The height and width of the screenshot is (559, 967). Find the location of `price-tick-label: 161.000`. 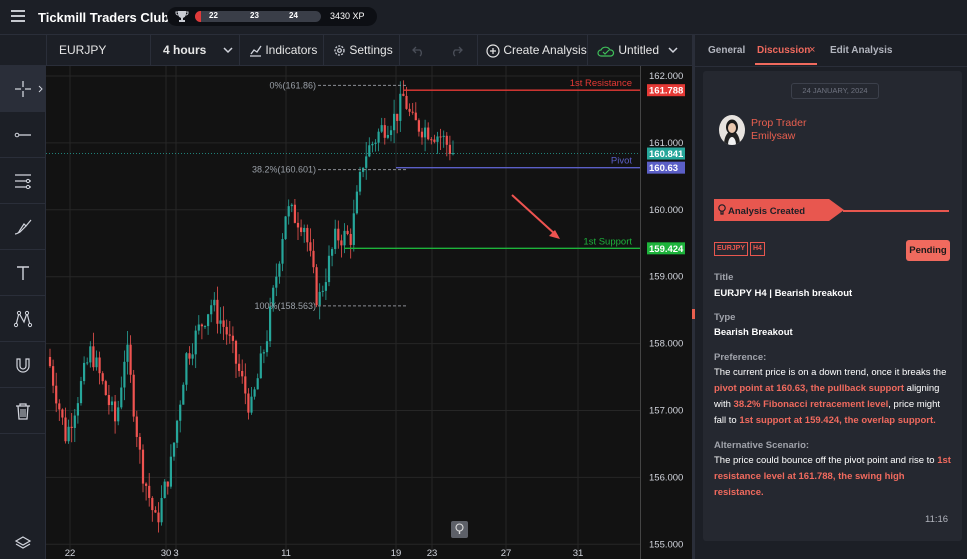

price-tick-label: 161.000 is located at coordinates (666, 143).